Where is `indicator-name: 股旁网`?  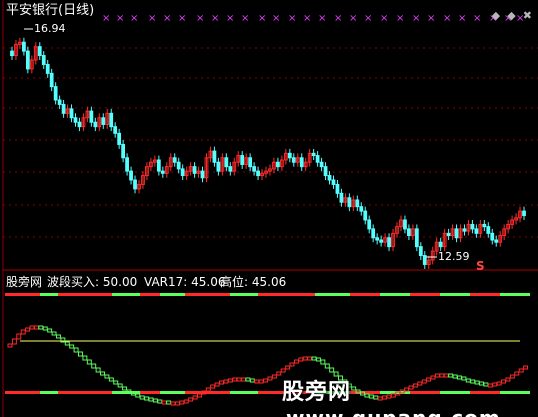
indicator-name: 股旁网 is located at coordinates (24, 281).